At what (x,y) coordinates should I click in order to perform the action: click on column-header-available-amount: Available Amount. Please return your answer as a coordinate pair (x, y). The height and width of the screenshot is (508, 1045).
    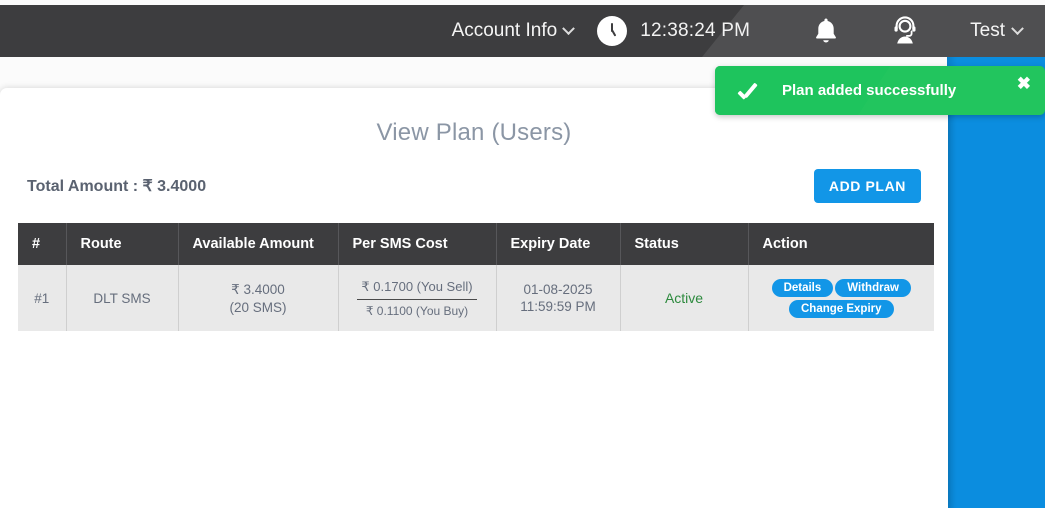
    Looking at the image, I should click on (258, 244).